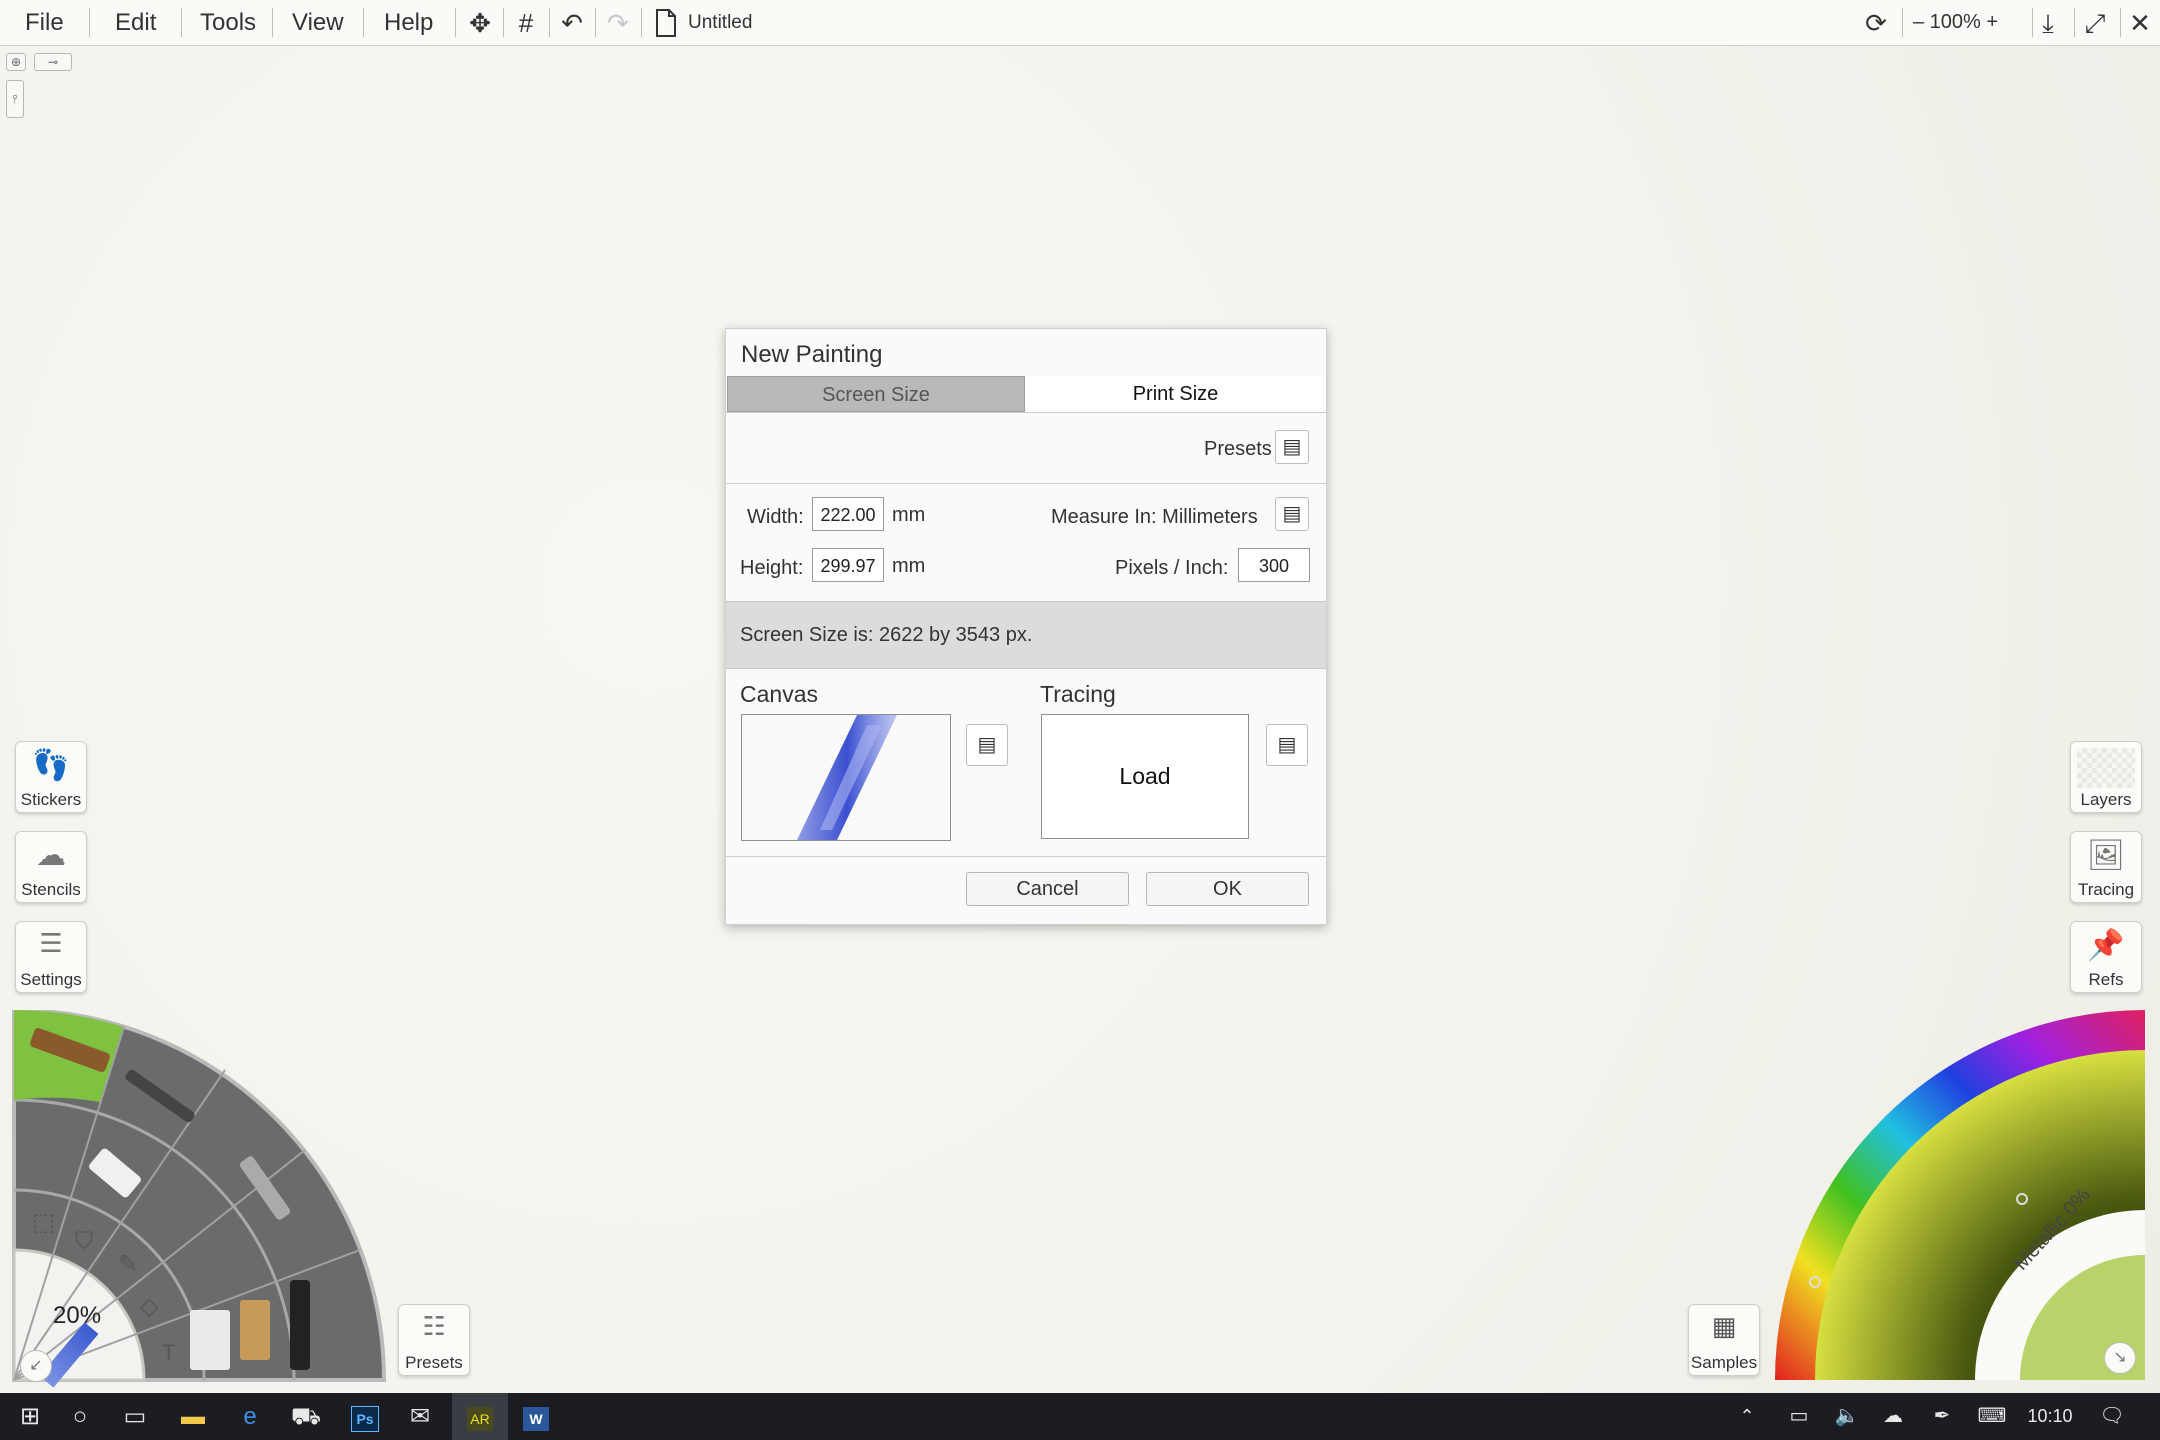 The width and height of the screenshot is (2160, 1440). I want to click on redo-icon: ↷, so click(618, 23).